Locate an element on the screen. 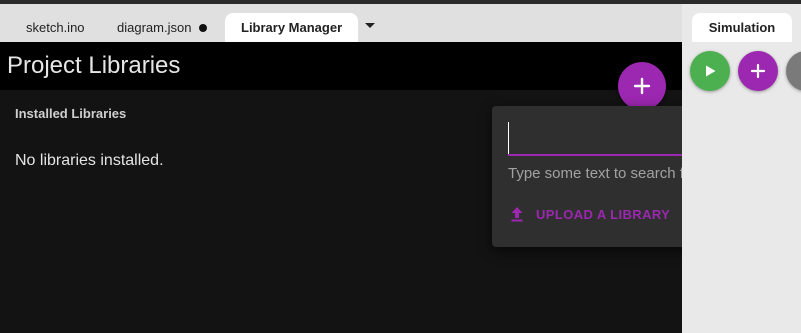 This screenshot has width=801, height=333. tab-diagram-json: diagram.json is located at coordinates (162, 27).